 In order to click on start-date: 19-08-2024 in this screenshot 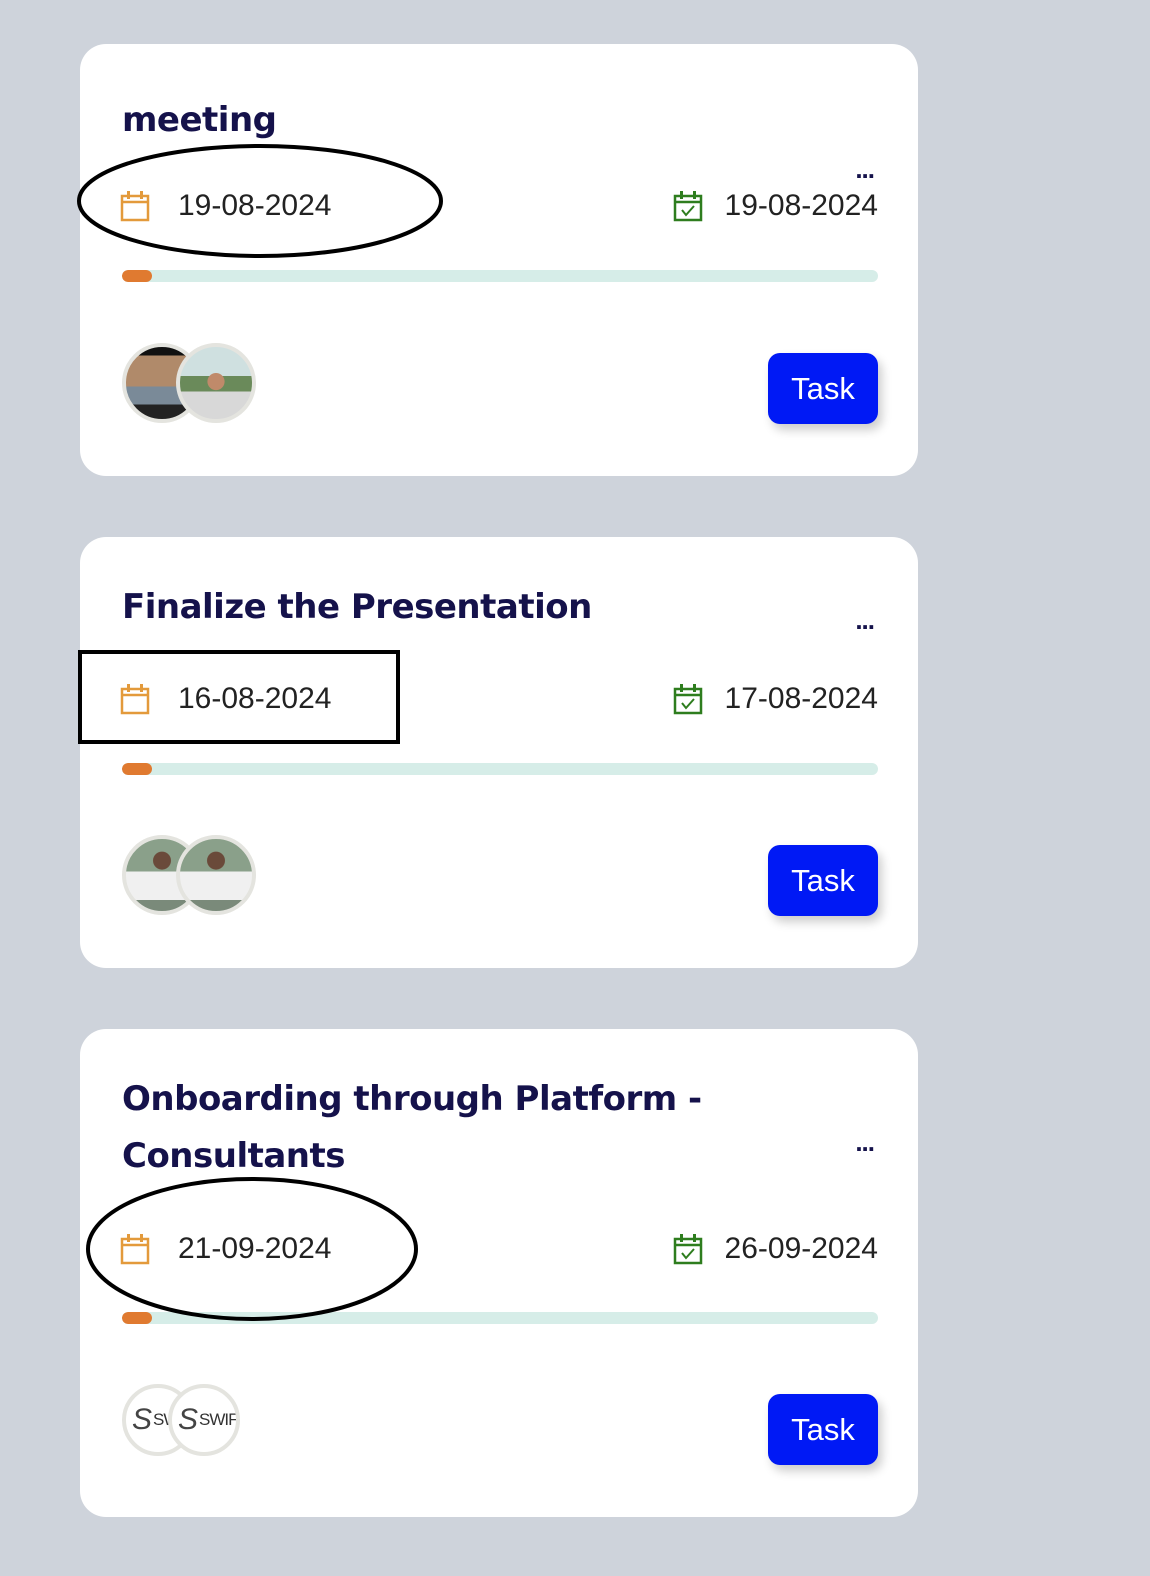, I will do `click(225, 206)`.